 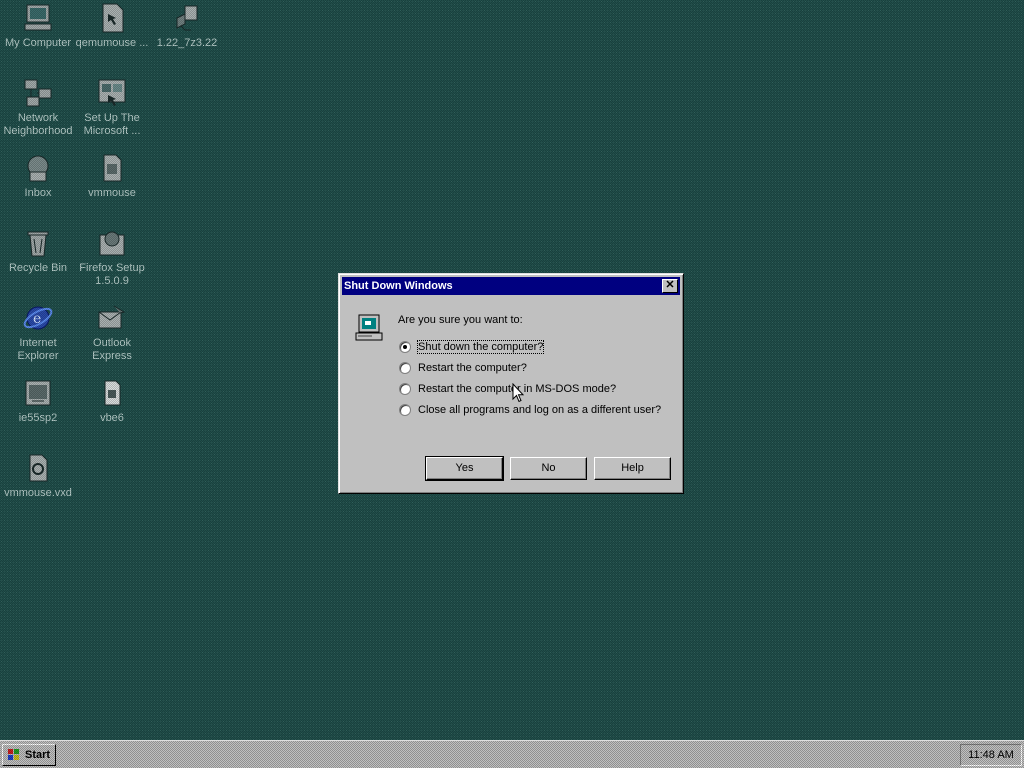 I want to click on dialog-prompt: Are you sure you want to:, so click(x=460, y=320).